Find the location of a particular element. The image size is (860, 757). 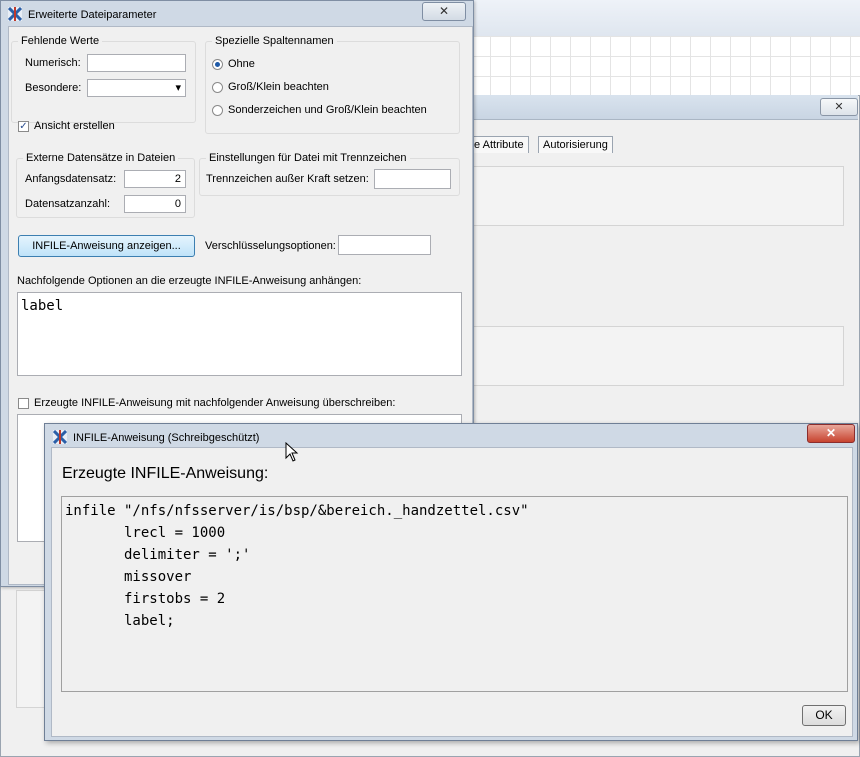

radio-special-case-indicator is located at coordinates (217, 110).